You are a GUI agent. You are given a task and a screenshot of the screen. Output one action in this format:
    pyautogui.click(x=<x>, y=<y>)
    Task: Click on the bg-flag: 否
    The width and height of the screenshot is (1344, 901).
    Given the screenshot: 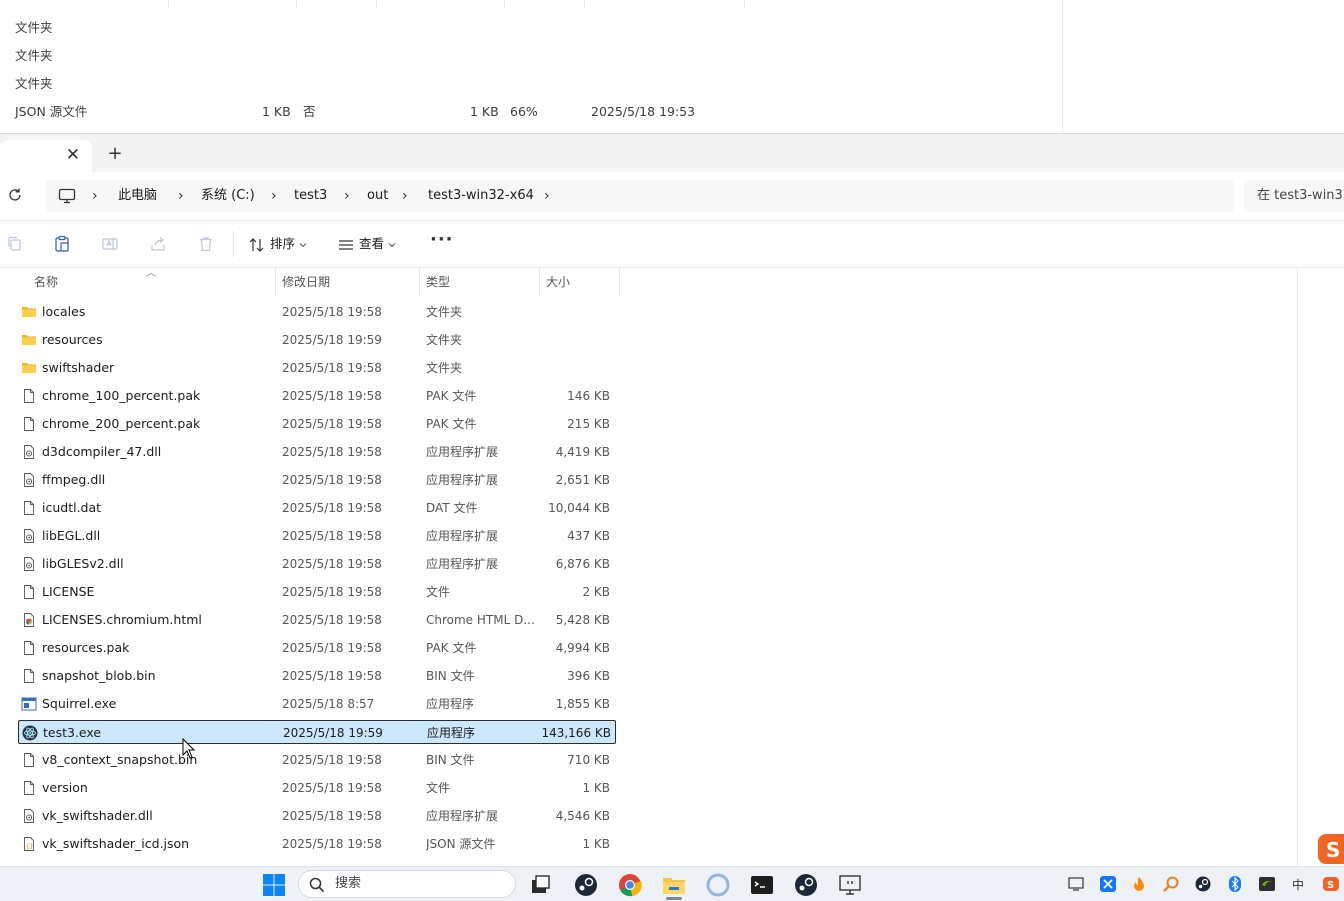 What is the action you would take?
    pyautogui.click(x=309, y=111)
    